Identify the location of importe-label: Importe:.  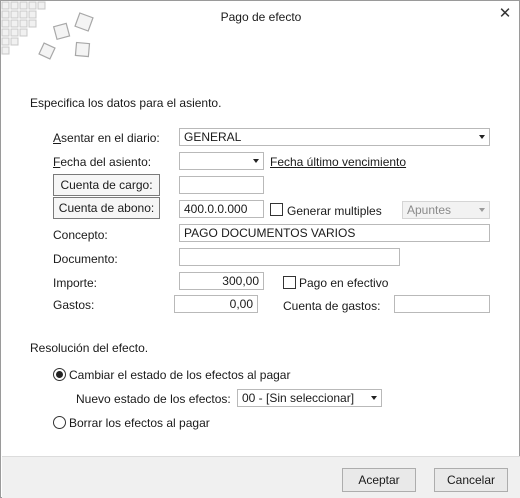
(75, 283).